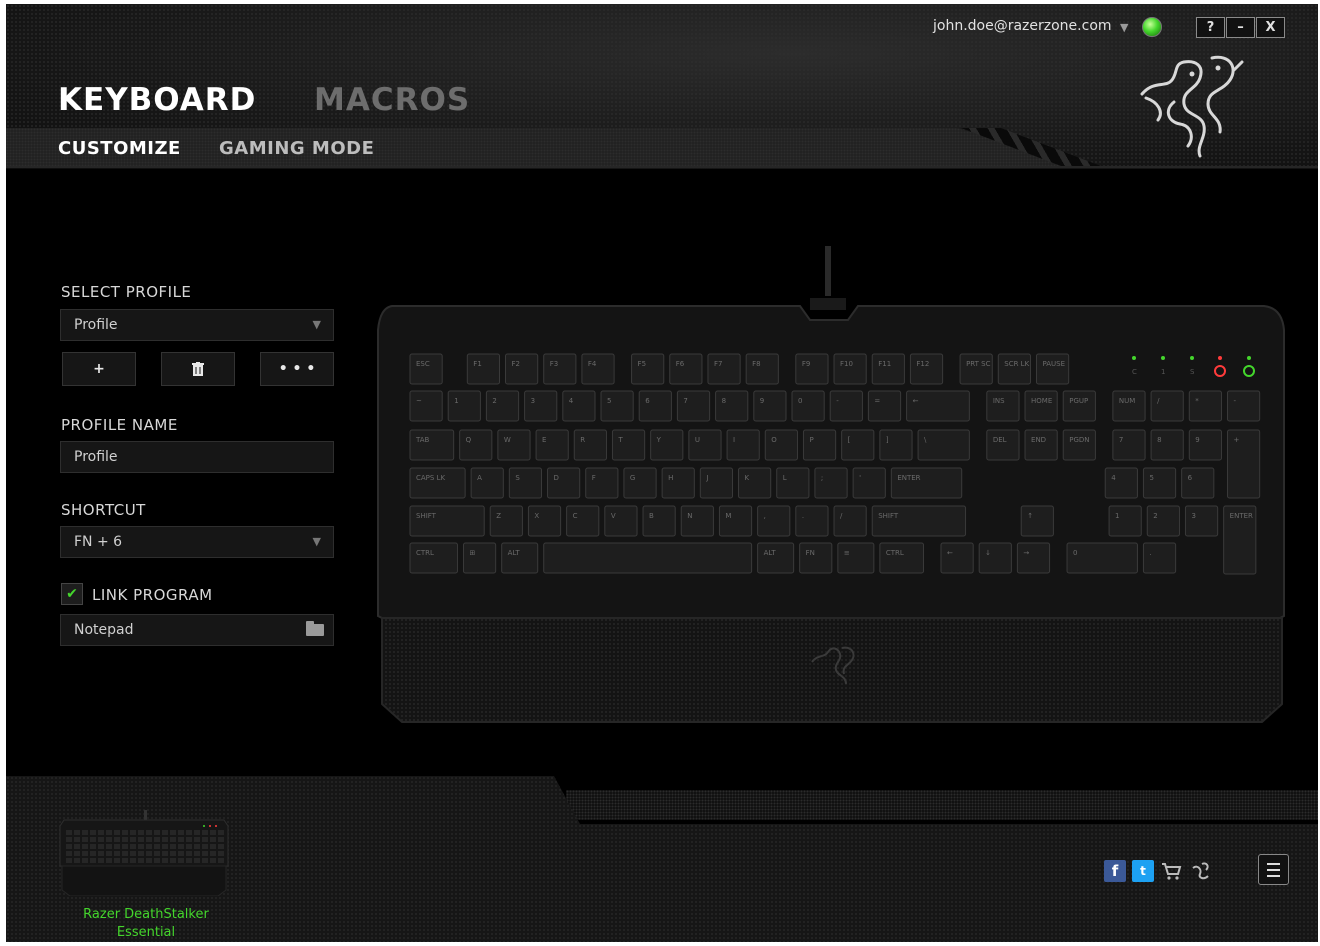 Image resolution: width=1320 pixels, height=946 pixels. What do you see at coordinates (297, 369) in the screenshot?
I see `more-options-button: • • •` at bounding box center [297, 369].